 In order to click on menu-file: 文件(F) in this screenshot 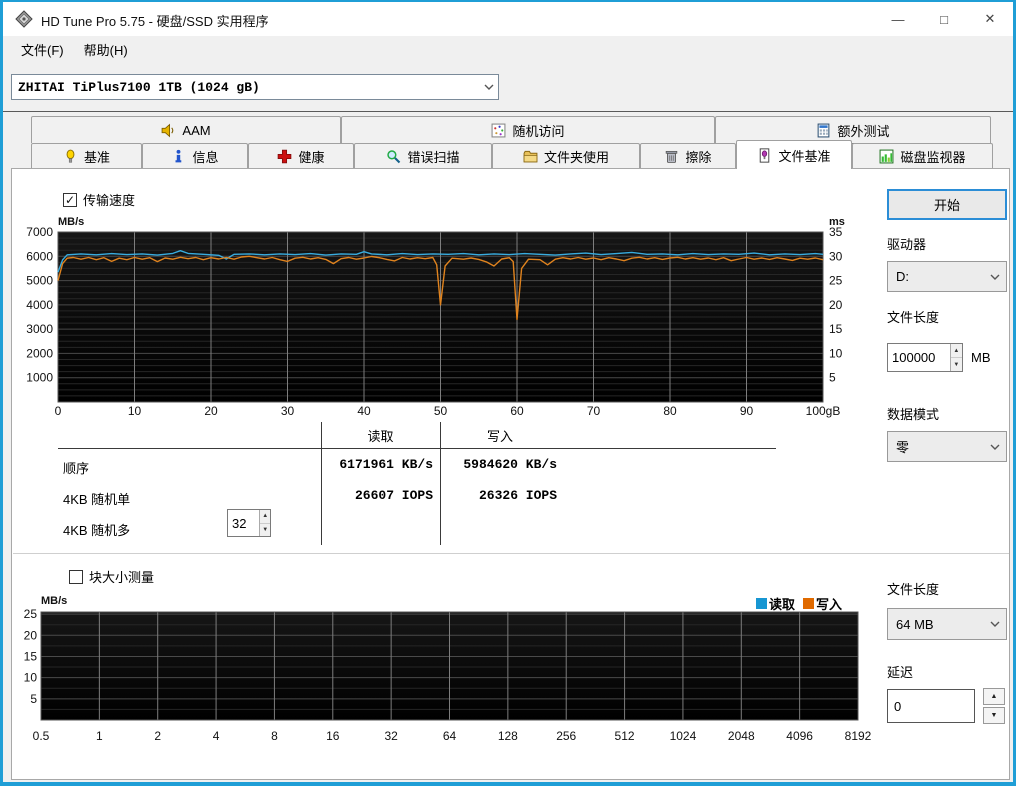, I will do `click(42, 49)`.